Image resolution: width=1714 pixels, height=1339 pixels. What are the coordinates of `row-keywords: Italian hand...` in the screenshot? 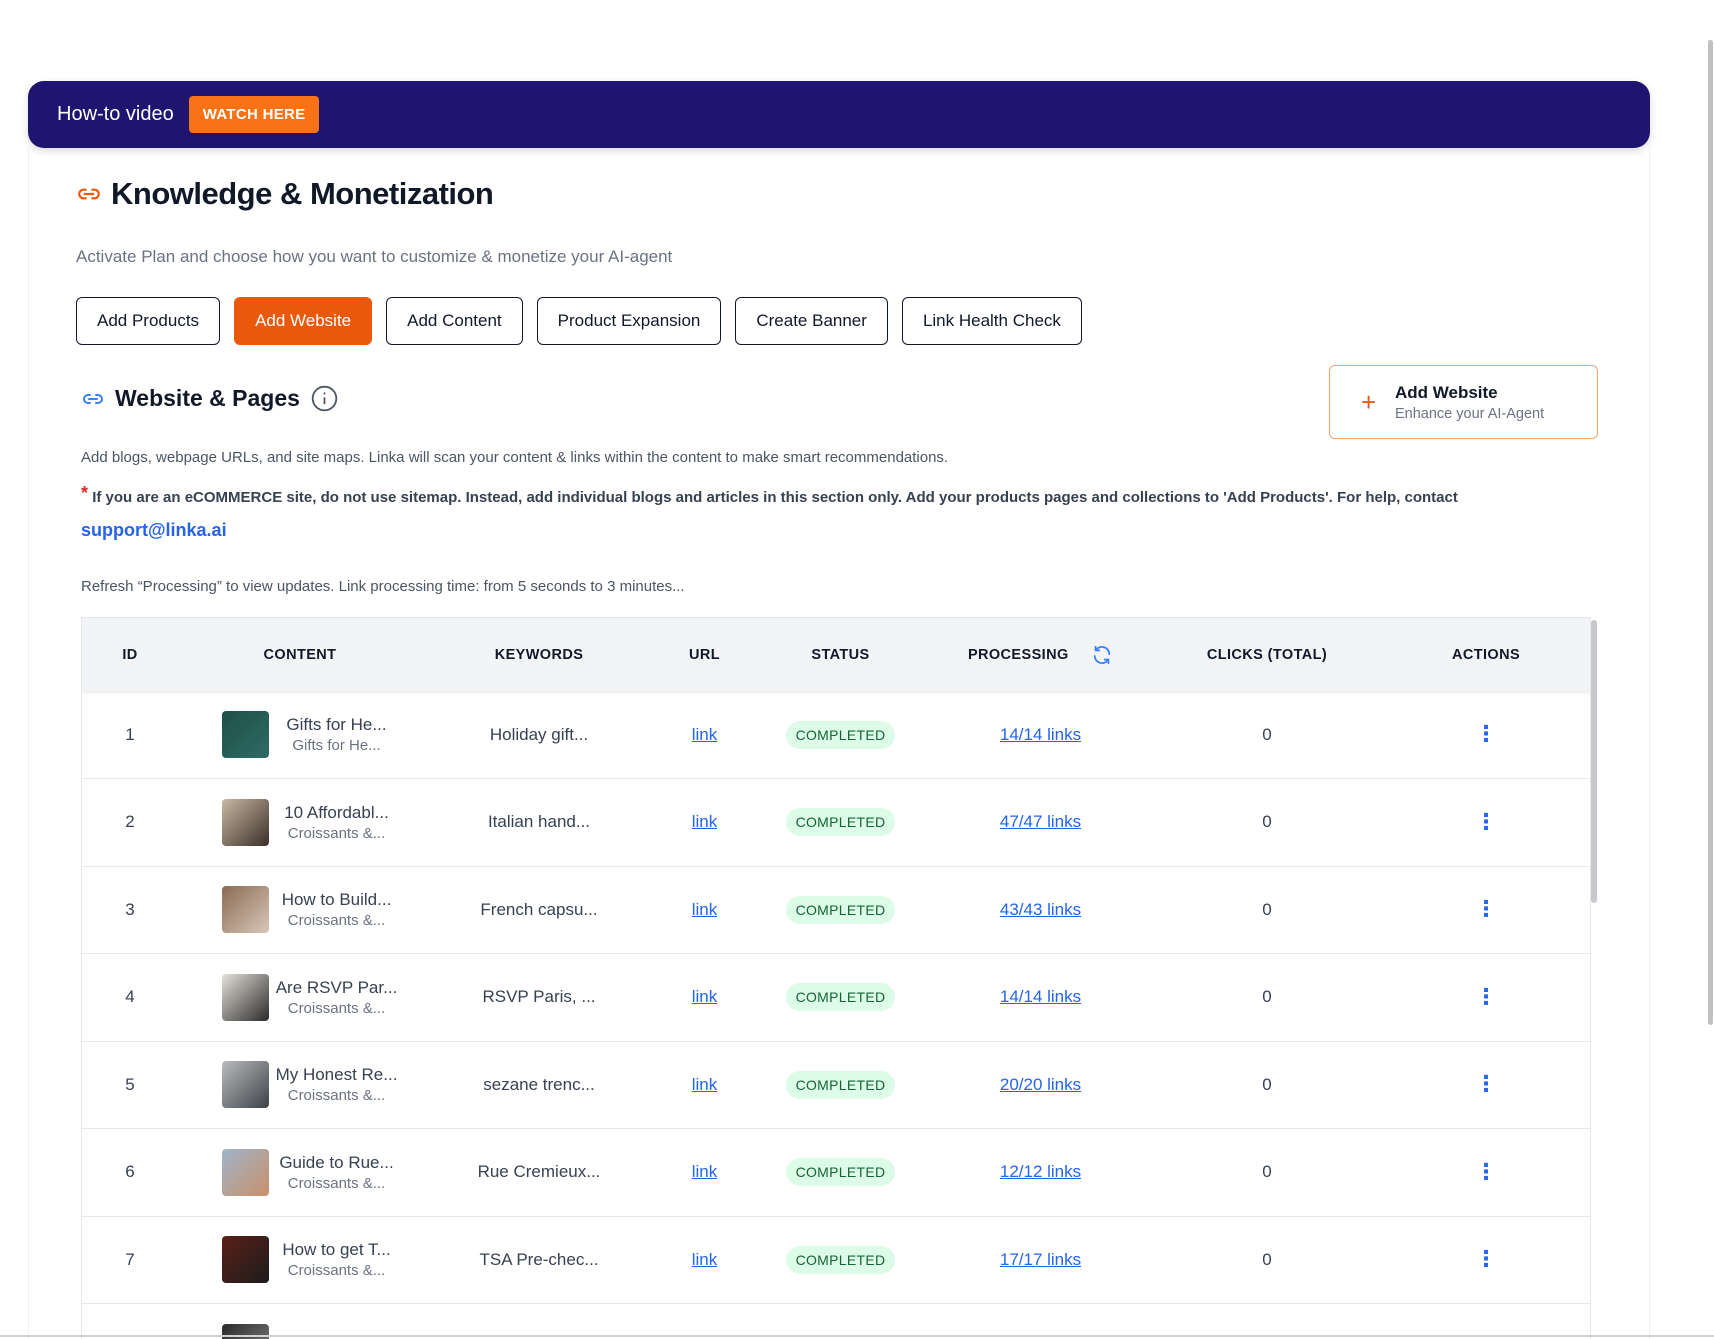 It's located at (539, 822).